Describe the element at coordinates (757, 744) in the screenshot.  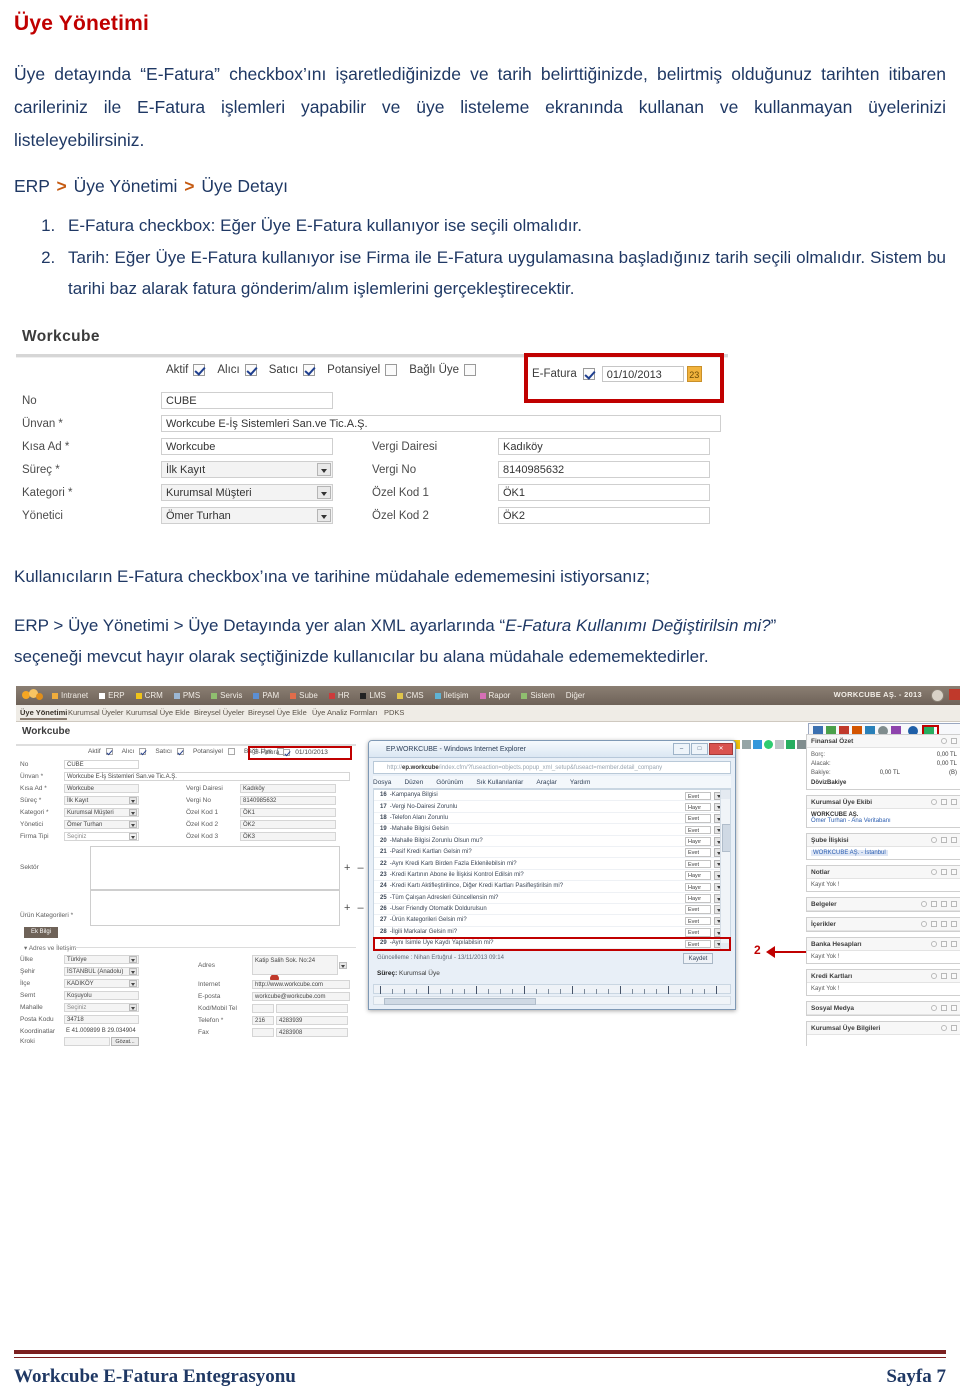
I see `mail-icon` at that location.